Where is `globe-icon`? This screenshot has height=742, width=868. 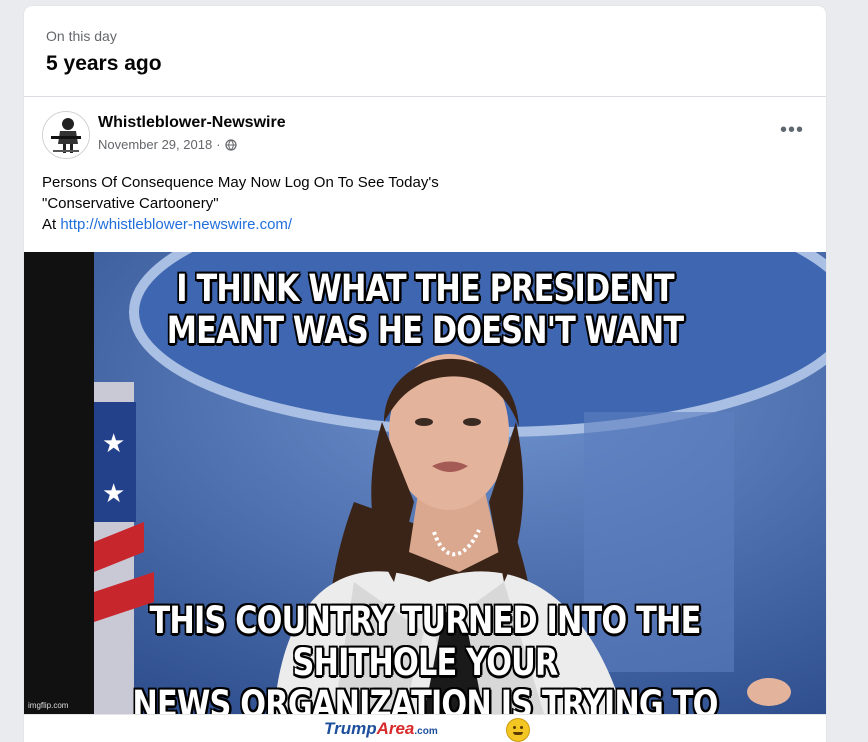
globe-icon is located at coordinates (230, 144).